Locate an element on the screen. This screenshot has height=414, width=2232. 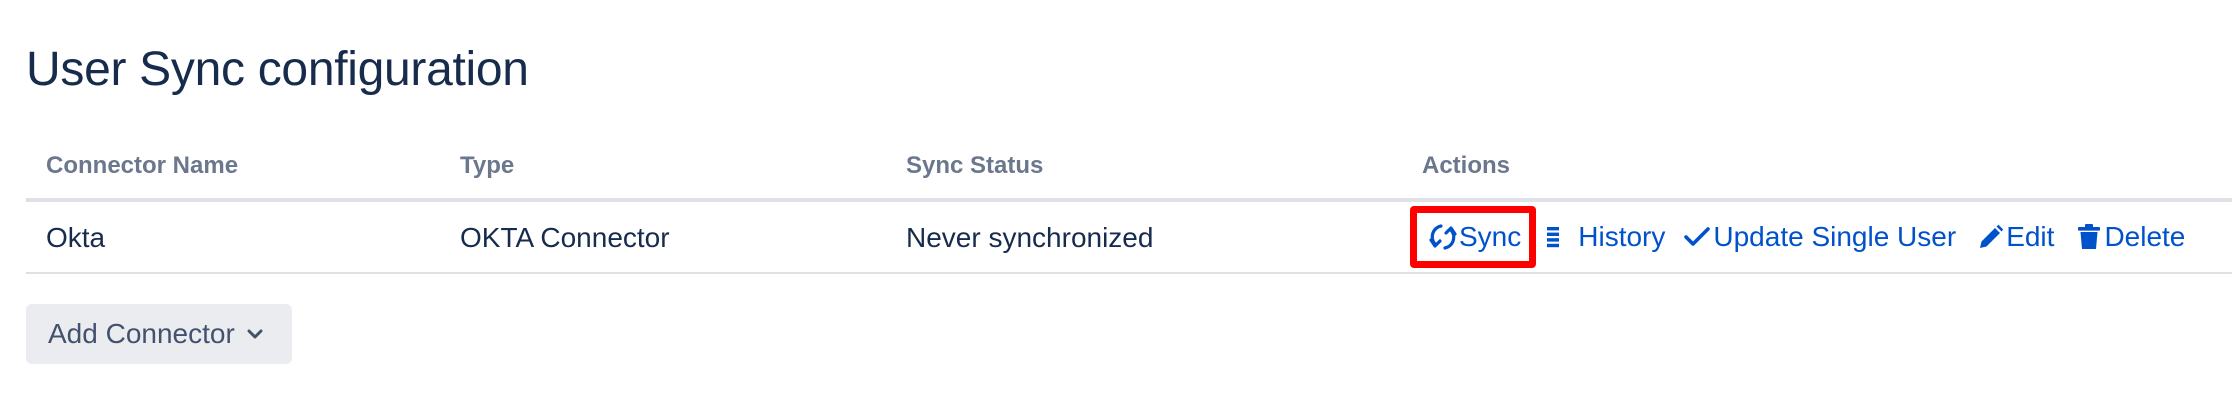
pencil-icon is located at coordinates (1990, 237).